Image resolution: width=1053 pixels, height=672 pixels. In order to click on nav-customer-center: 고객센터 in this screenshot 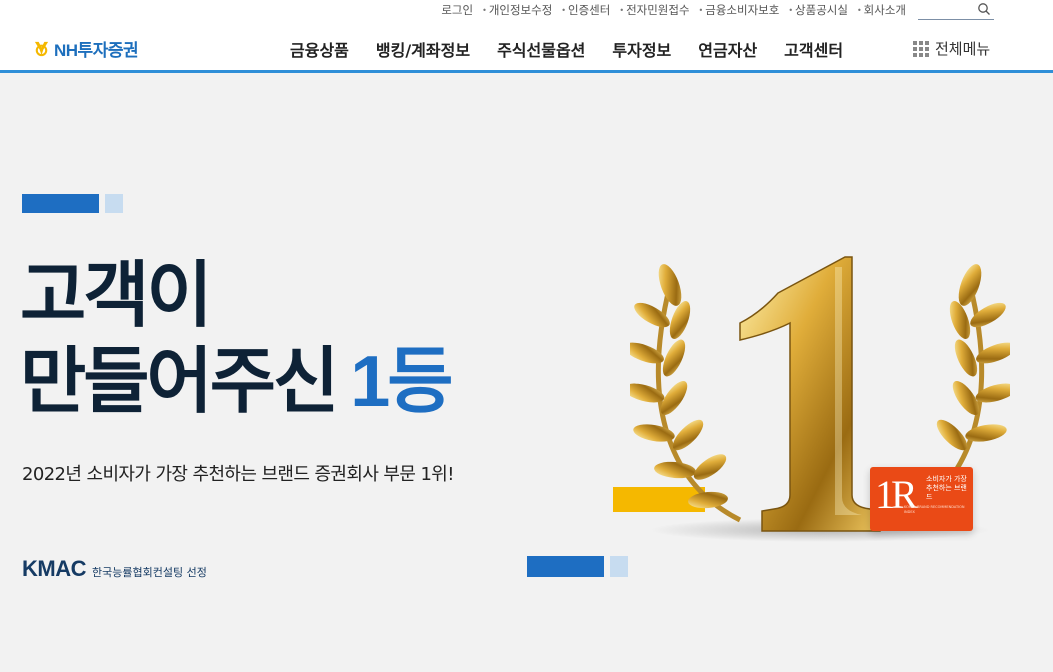, I will do `click(813, 49)`.